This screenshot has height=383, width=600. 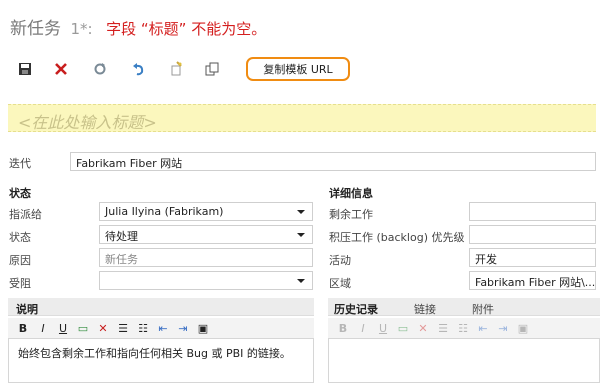 I want to click on description-header: 说明, so click(x=27, y=309).